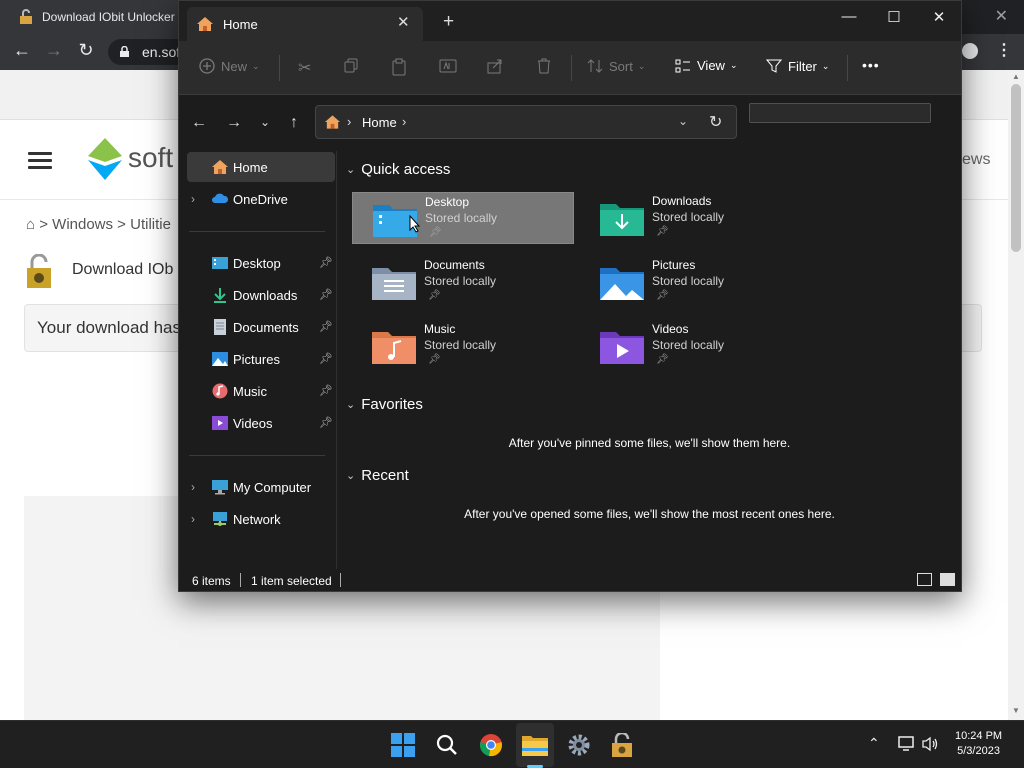  What do you see at coordinates (54, 50) in the screenshot?
I see `forward-icon: →` at bounding box center [54, 50].